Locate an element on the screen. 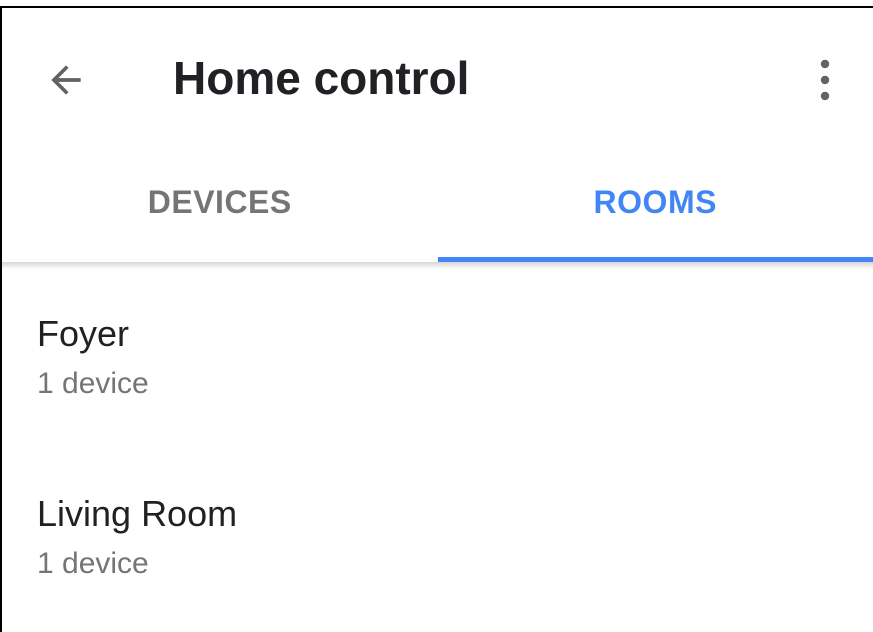  room-name: Living Room is located at coordinates (137, 513).